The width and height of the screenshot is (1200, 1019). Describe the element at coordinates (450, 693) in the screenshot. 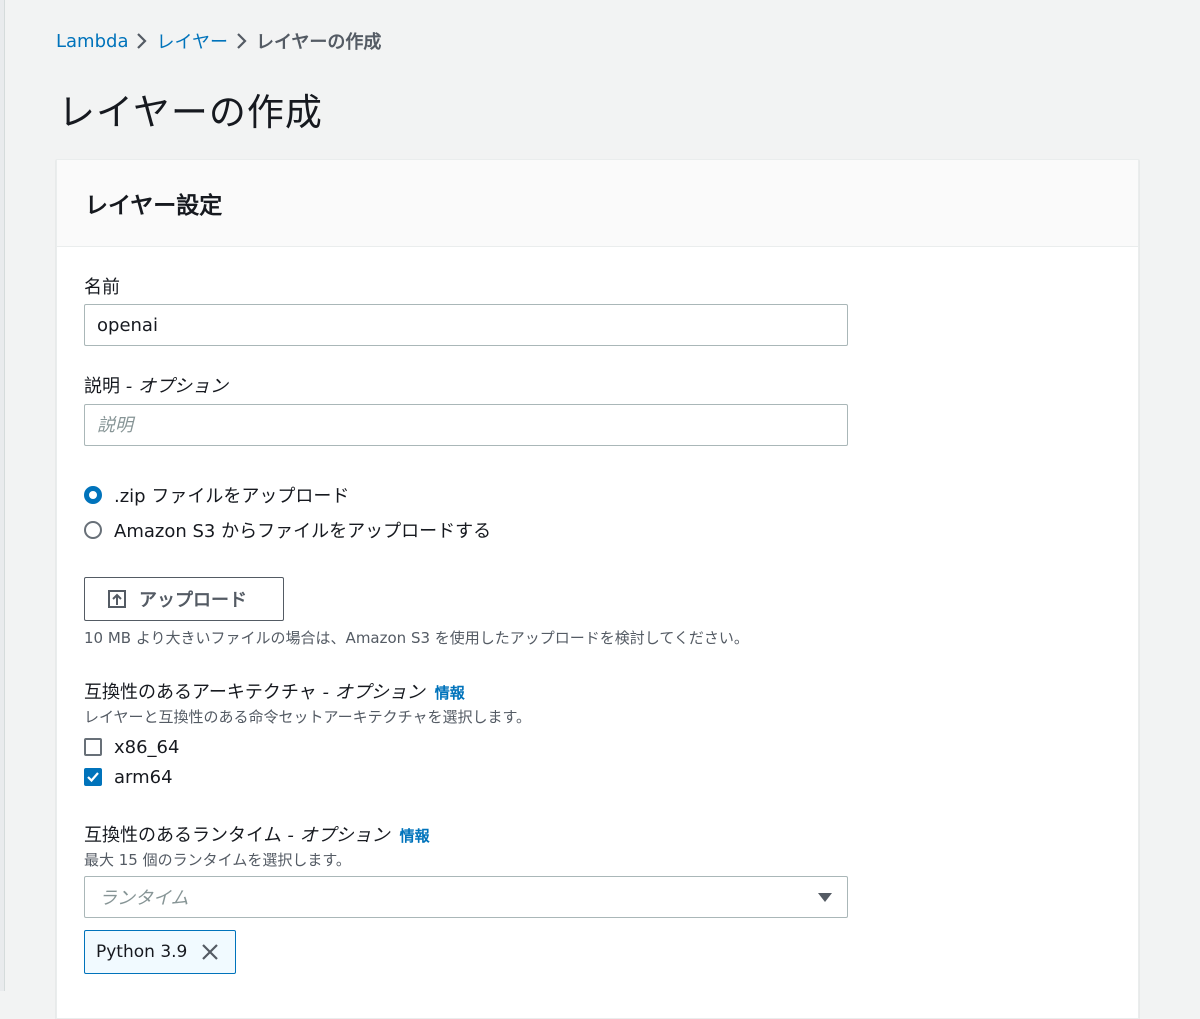

I see `architectures-info-link: 情報` at that location.